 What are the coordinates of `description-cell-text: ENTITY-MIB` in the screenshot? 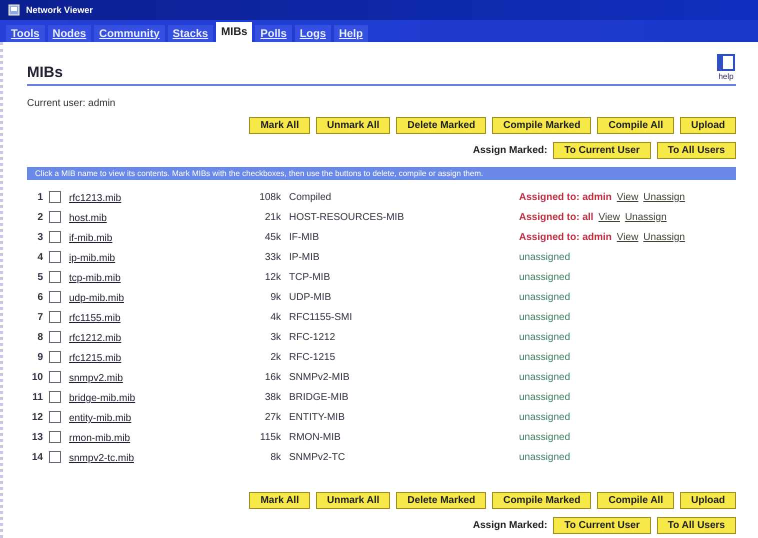 It's located at (317, 417).